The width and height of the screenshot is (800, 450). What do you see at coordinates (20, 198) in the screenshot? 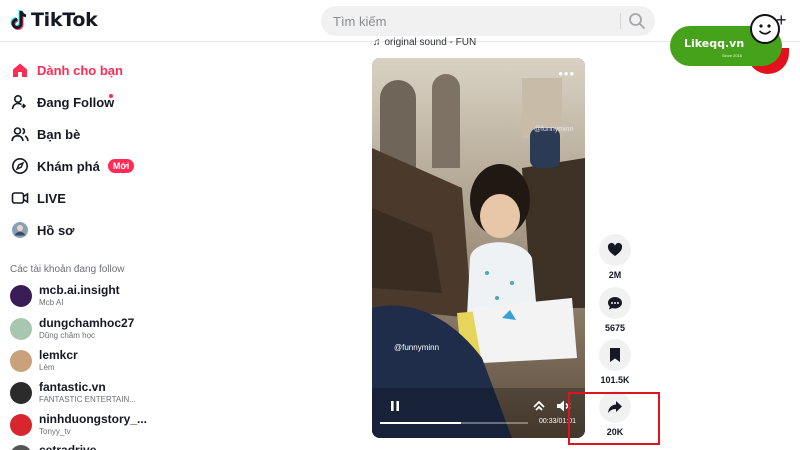
I see `live-icon` at bounding box center [20, 198].